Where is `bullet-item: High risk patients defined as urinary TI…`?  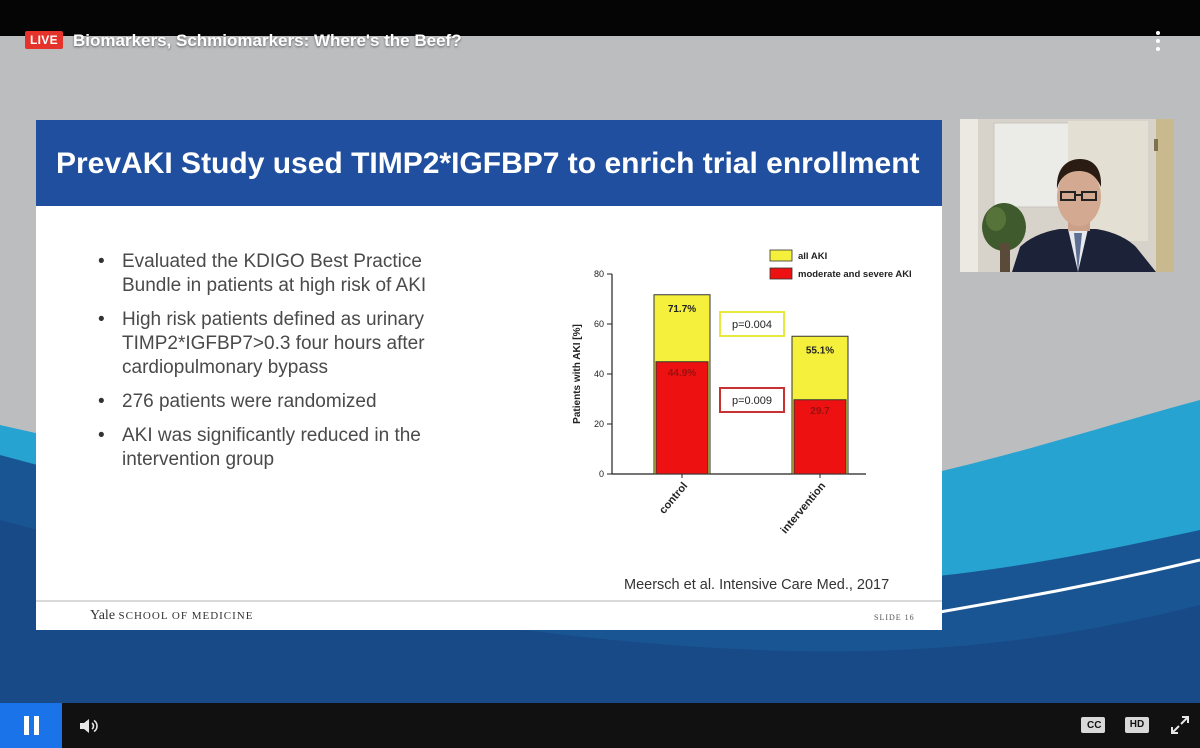
bullet-item: High risk patients defined as urinary TI… is located at coordinates (288, 344).